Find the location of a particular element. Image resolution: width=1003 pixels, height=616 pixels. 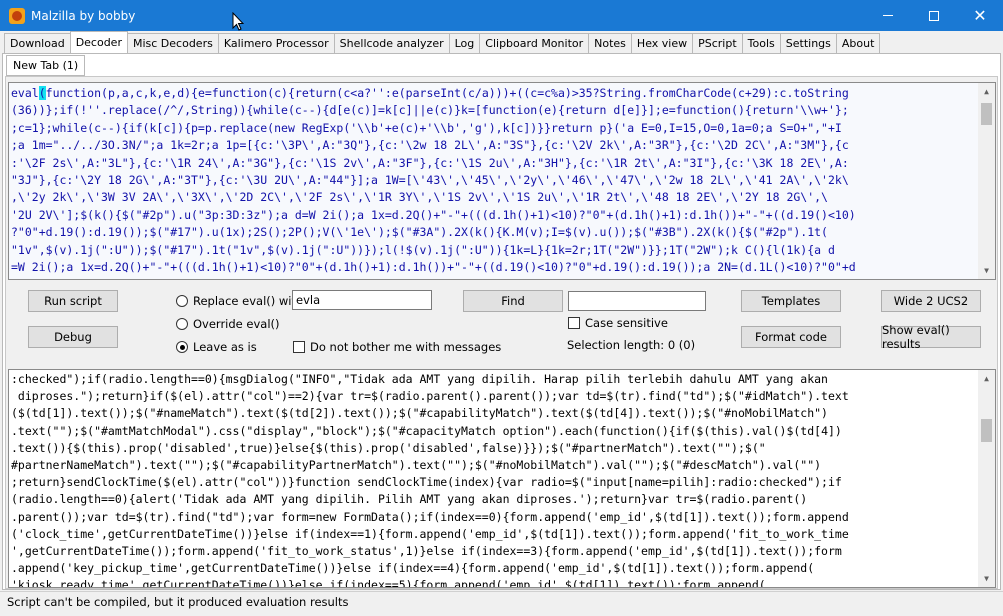

eval-results-scrollbar: ▲ ▼ is located at coordinates (986, 478).